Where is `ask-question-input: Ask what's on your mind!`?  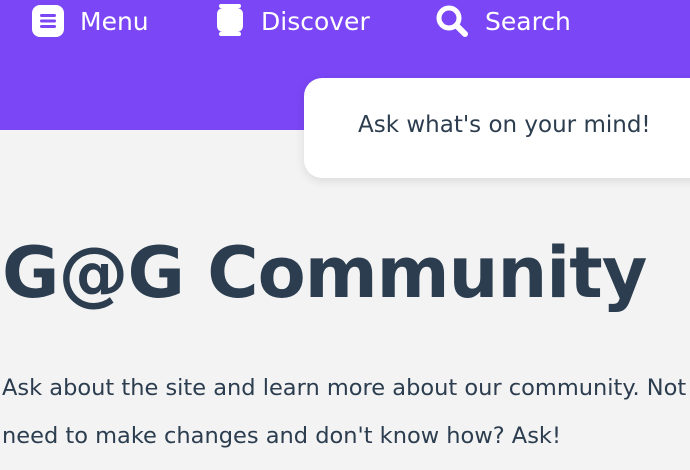 ask-question-input: Ask what's on your mind! is located at coordinates (497, 128).